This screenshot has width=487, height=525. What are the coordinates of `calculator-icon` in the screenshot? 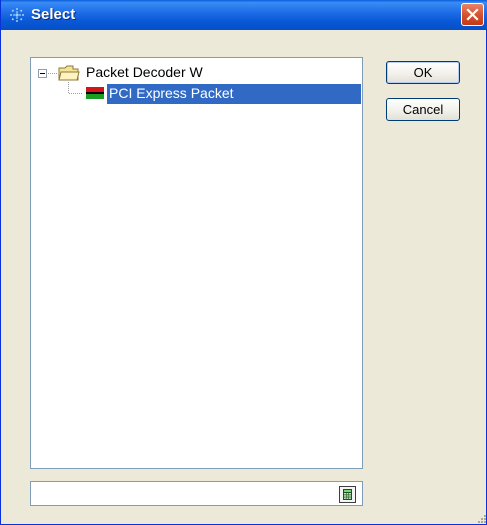 It's located at (347, 494).